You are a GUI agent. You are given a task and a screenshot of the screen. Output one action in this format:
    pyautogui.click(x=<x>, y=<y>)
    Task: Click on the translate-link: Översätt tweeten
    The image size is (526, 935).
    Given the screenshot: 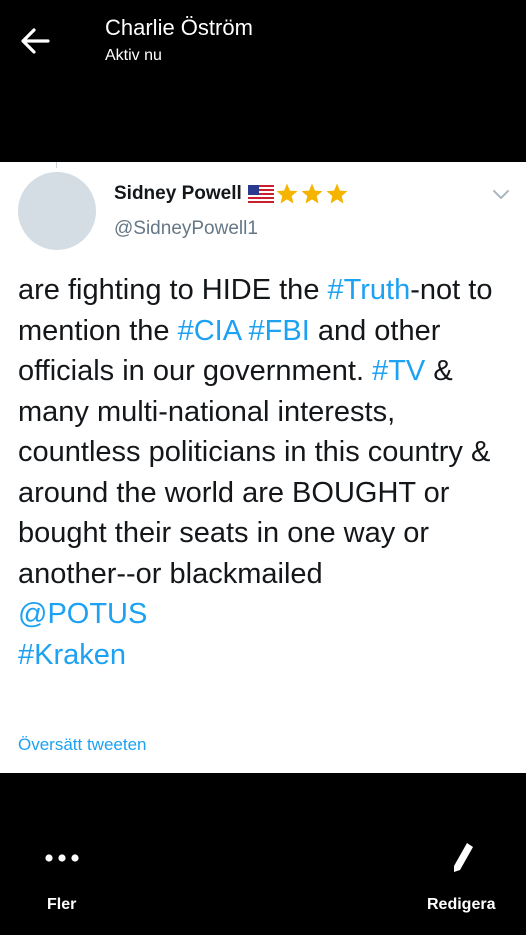 What is the action you would take?
    pyautogui.click(x=82, y=745)
    